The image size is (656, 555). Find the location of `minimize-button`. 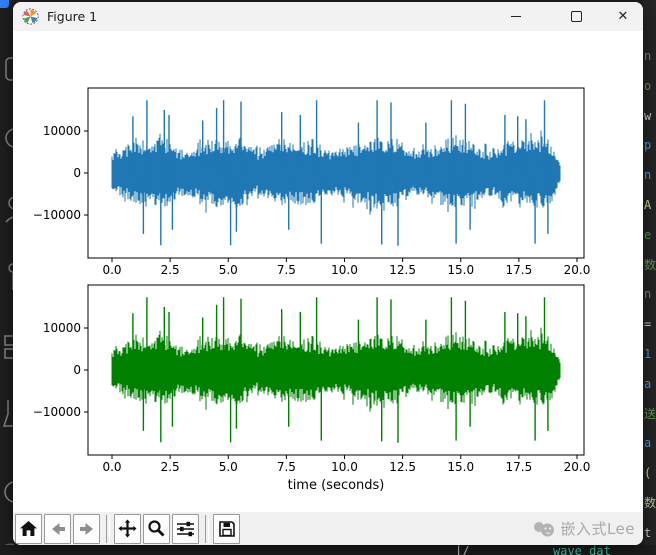

minimize-button is located at coordinates (516, 16).